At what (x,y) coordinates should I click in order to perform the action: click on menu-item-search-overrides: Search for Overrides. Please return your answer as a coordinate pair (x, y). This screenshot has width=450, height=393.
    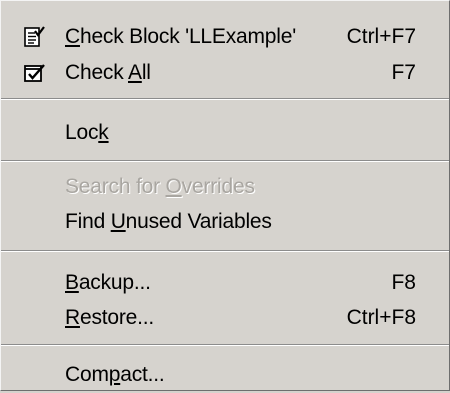
    Looking at the image, I should click on (225, 187).